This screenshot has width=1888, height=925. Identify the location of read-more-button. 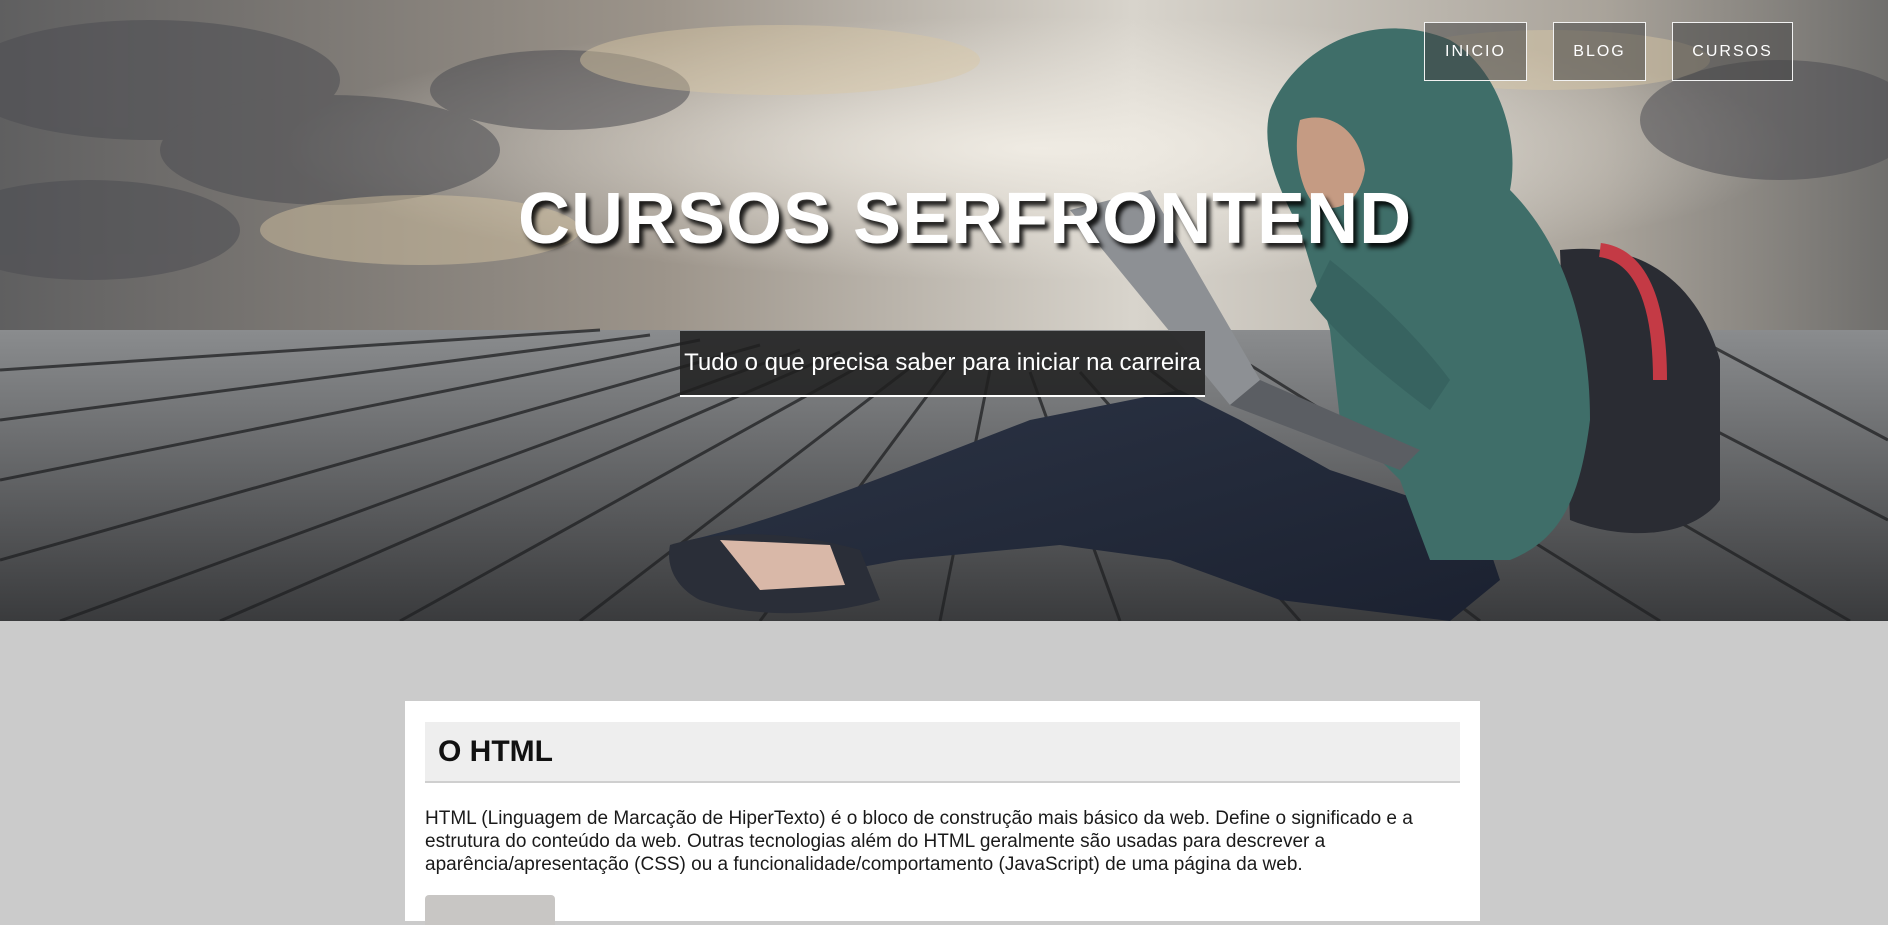
(490, 910).